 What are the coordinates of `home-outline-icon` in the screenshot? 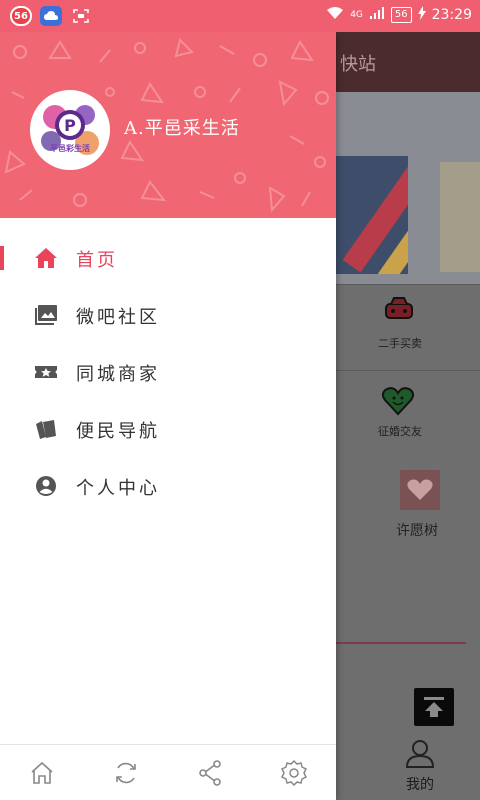 It's located at (42, 773).